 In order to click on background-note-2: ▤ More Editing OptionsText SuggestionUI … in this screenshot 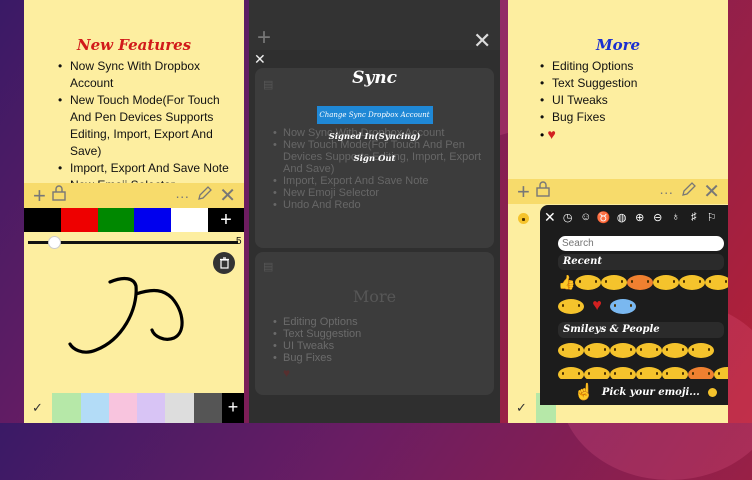, I will do `click(374, 323)`.